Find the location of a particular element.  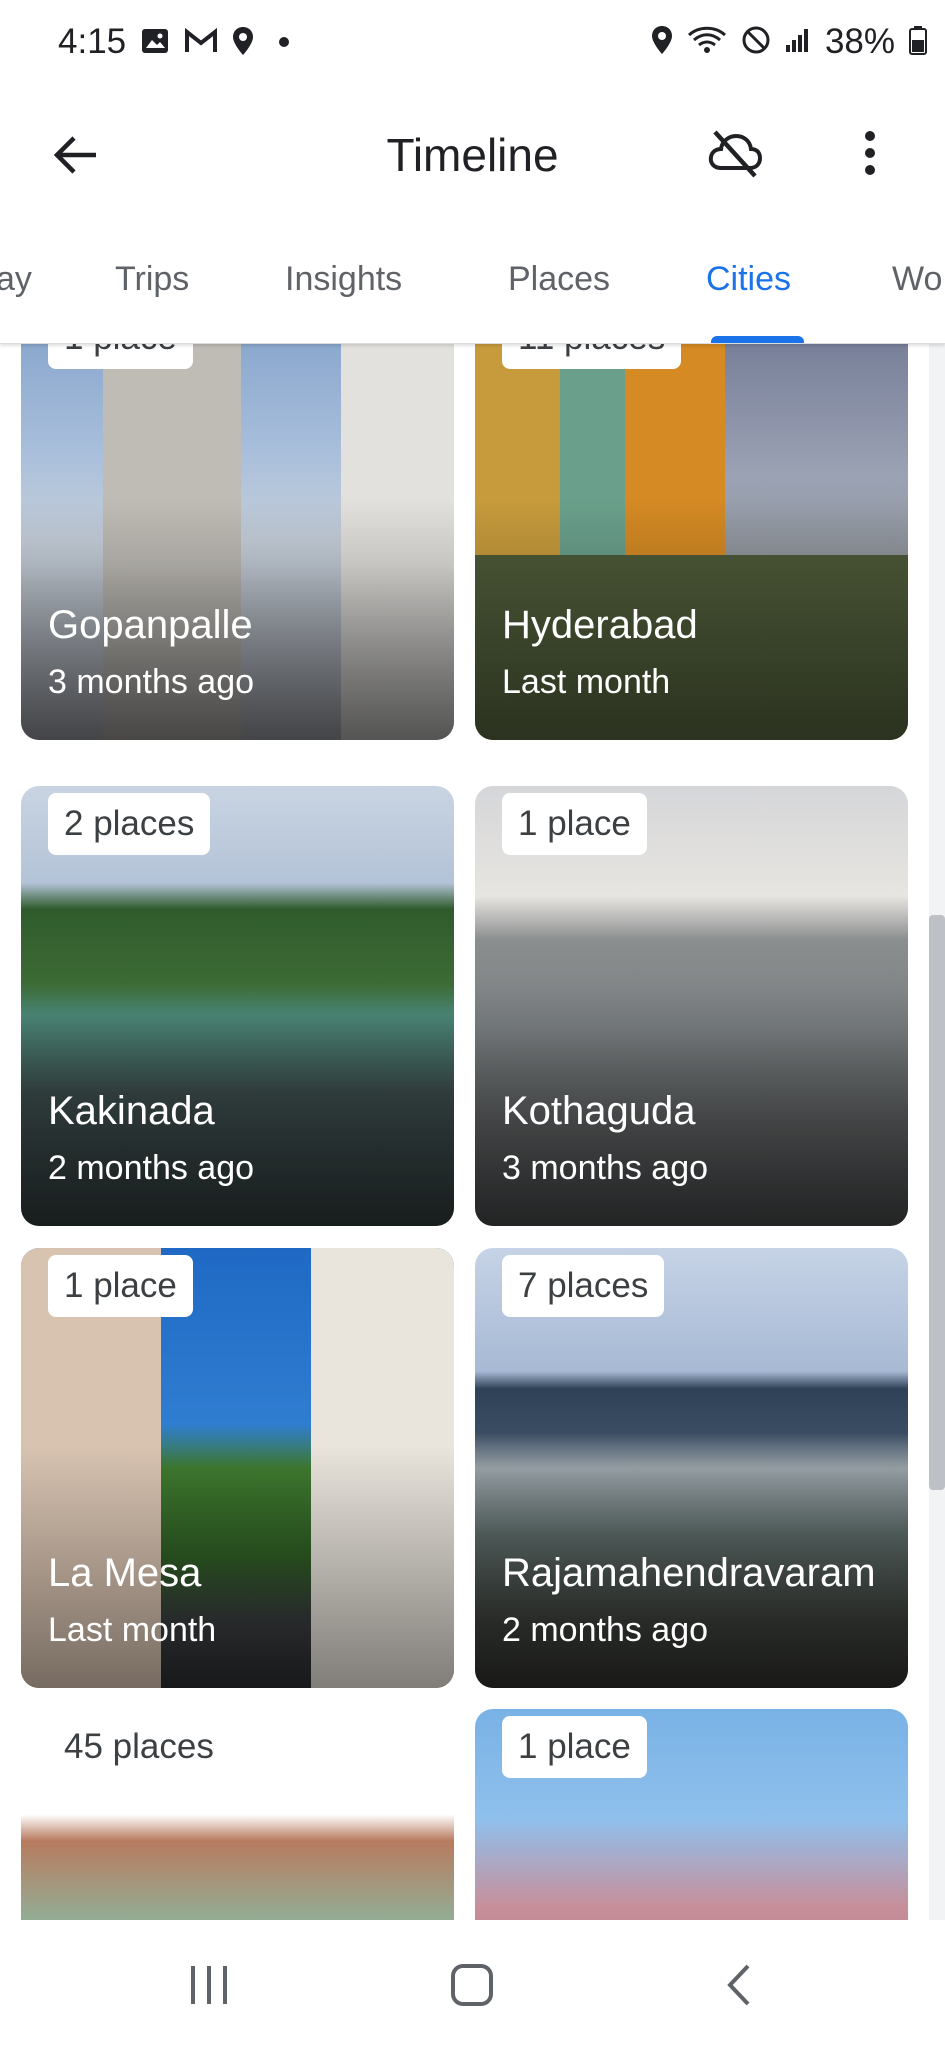

back-icon is located at coordinates (738, 1985).